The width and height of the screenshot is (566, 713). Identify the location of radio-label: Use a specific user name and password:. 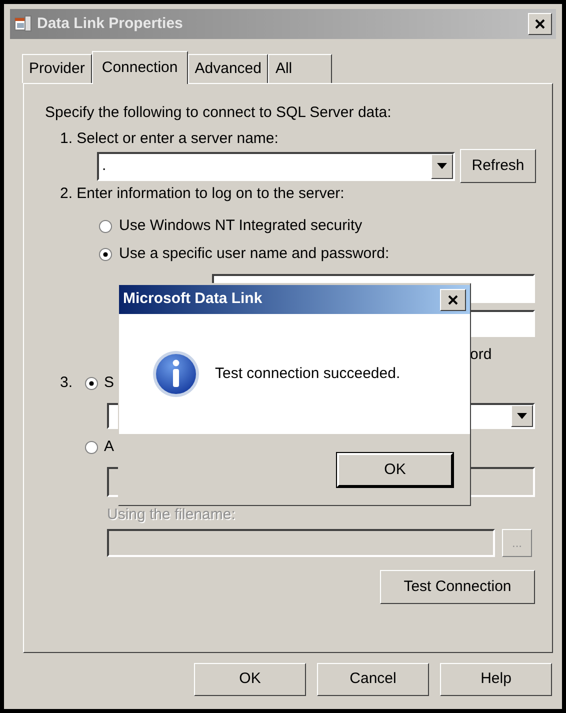
(254, 254).